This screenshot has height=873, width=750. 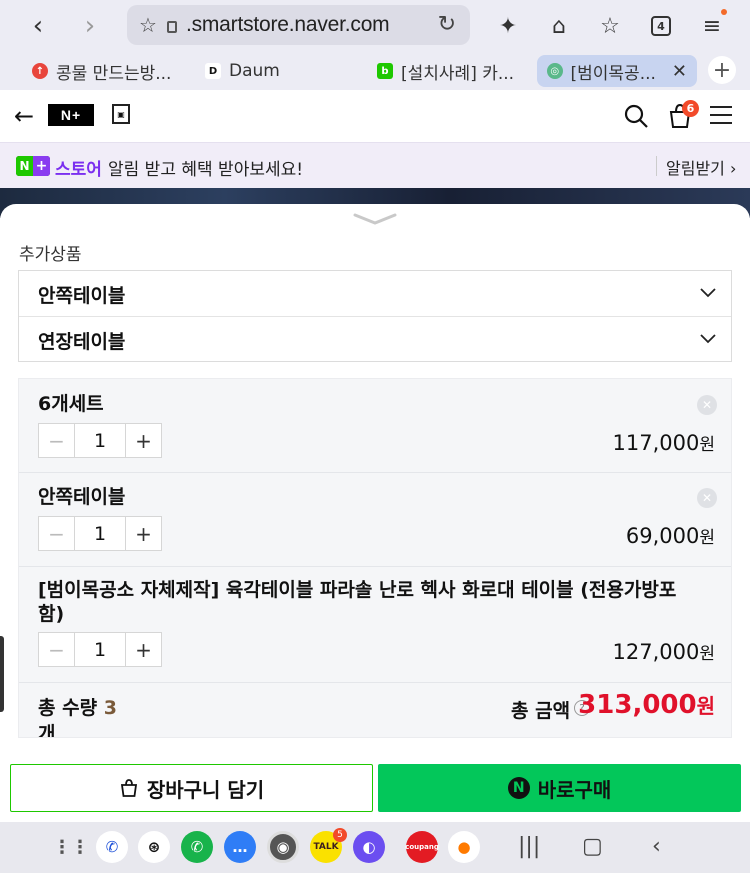 I want to click on buy-button-label: 바로구매, so click(x=574, y=789).